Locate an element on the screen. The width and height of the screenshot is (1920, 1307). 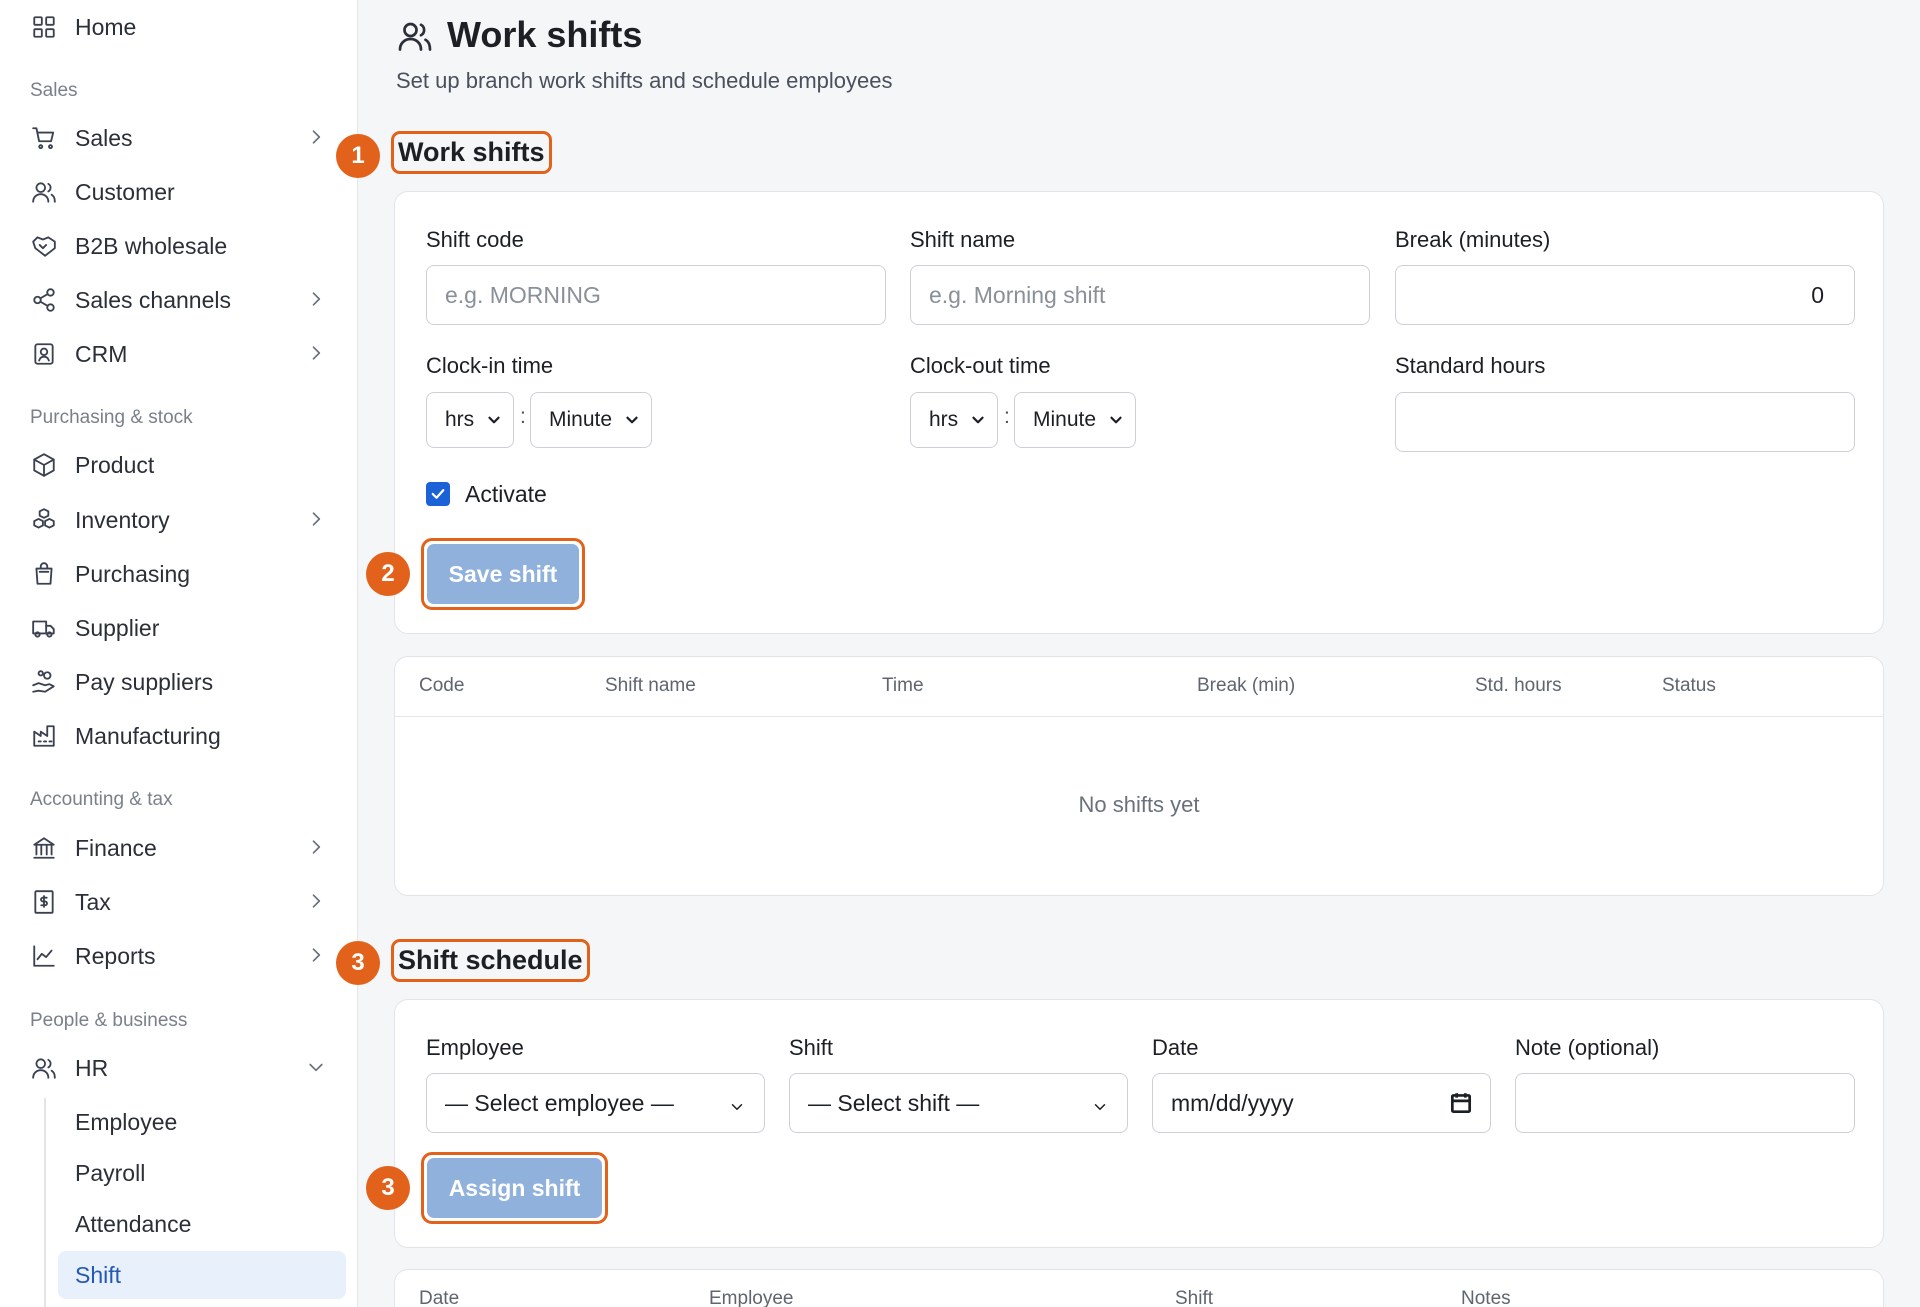
date-label: Date is located at coordinates (1175, 1047).